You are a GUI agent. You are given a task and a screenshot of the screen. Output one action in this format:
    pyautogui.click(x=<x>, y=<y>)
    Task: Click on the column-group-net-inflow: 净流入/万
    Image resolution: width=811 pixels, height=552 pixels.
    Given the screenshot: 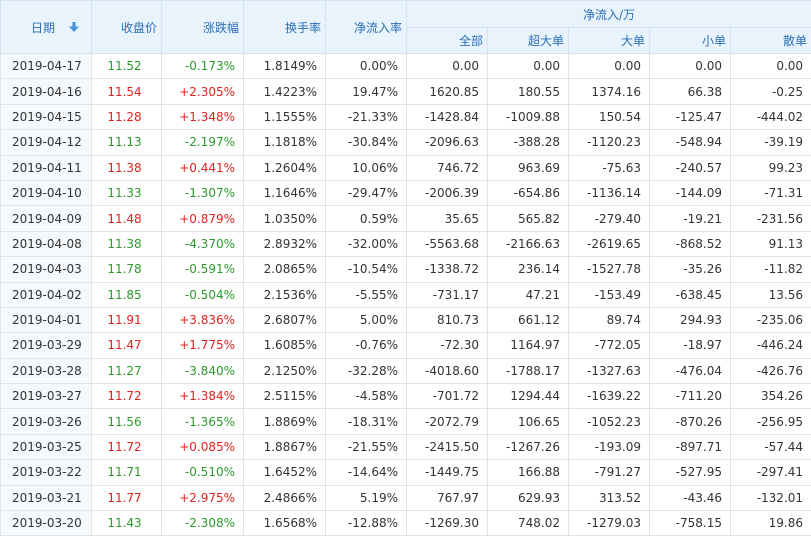 What is the action you would take?
    pyautogui.click(x=608, y=14)
    